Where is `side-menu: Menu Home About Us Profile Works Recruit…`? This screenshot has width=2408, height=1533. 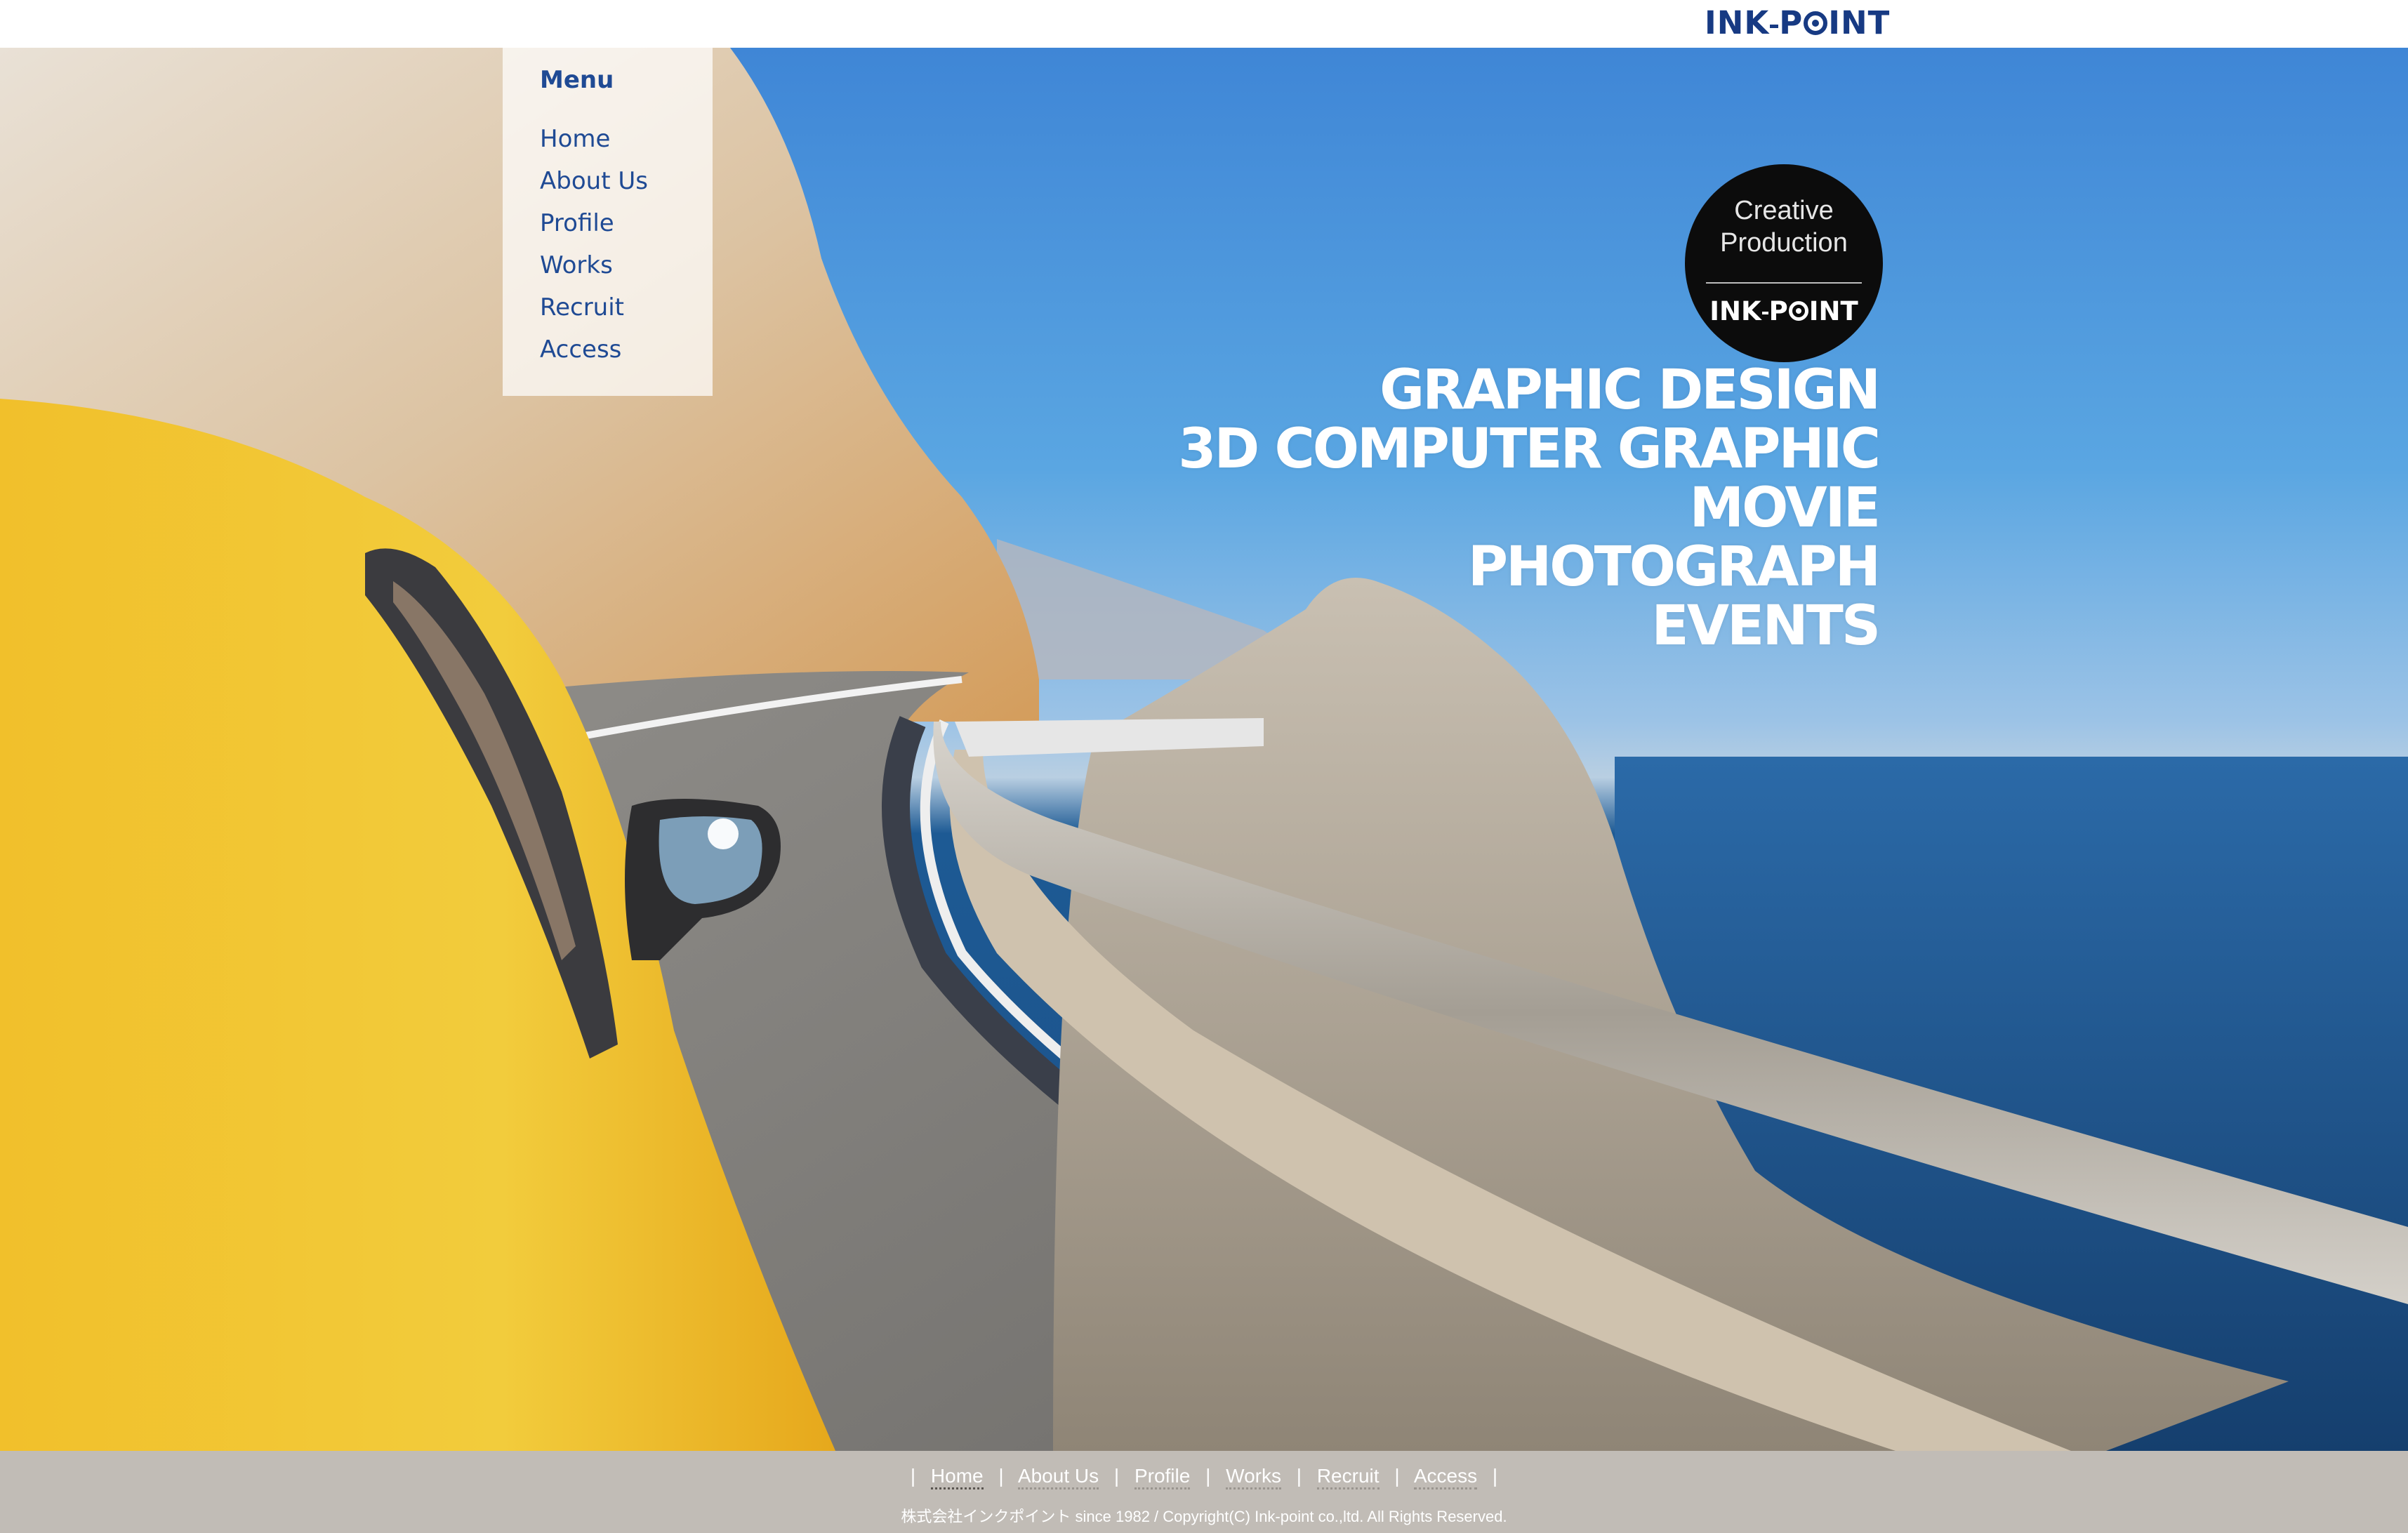 side-menu: Menu Home About Us Profile Works Recruit… is located at coordinates (608, 222).